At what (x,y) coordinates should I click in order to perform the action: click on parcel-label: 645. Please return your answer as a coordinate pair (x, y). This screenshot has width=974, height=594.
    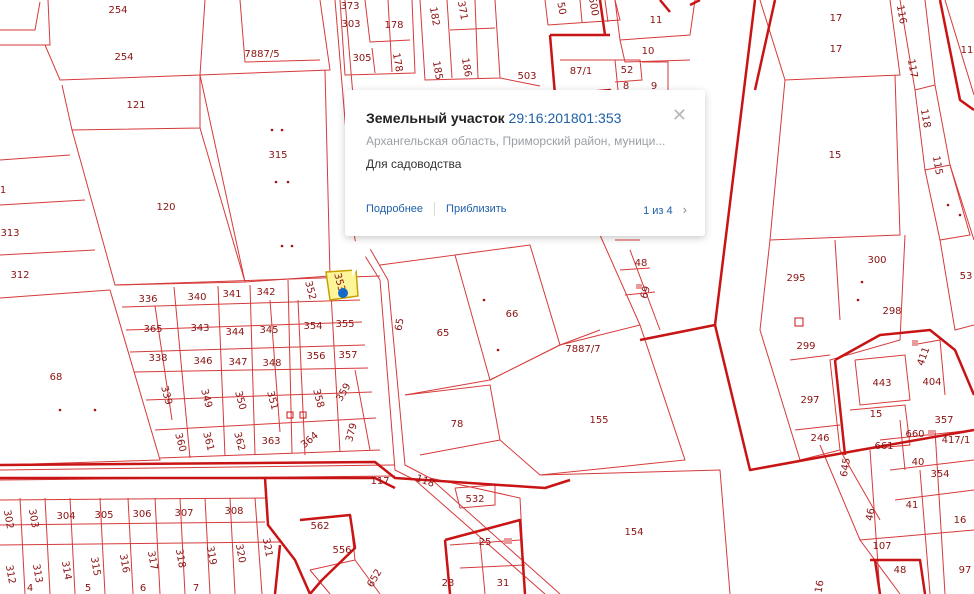
    Looking at the image, I should click on (846, 467).